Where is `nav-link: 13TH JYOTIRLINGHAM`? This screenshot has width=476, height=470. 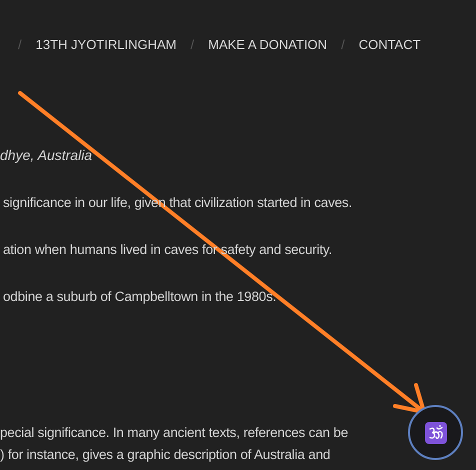 nav-link: 13TH JYOTIRLINGHAM is located at coordinates (106, 45).